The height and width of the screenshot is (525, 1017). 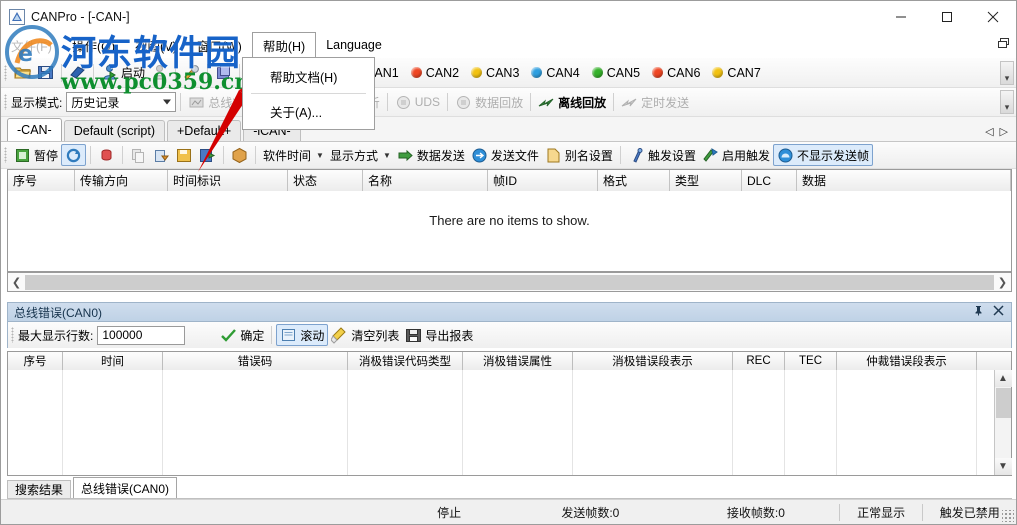 I want to click on software-time-dropdown: 软件时间 ▼, so click(x=293, y=155).